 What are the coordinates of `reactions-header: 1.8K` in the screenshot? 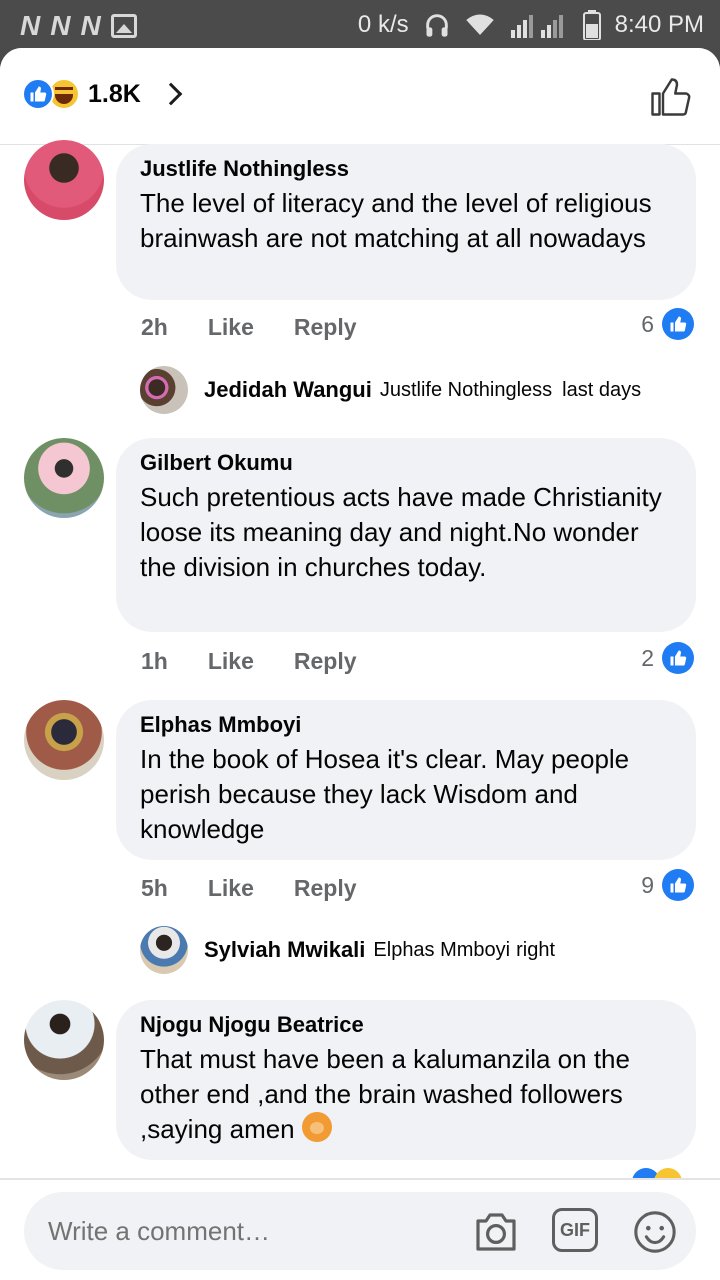 It's located at (360, 96).